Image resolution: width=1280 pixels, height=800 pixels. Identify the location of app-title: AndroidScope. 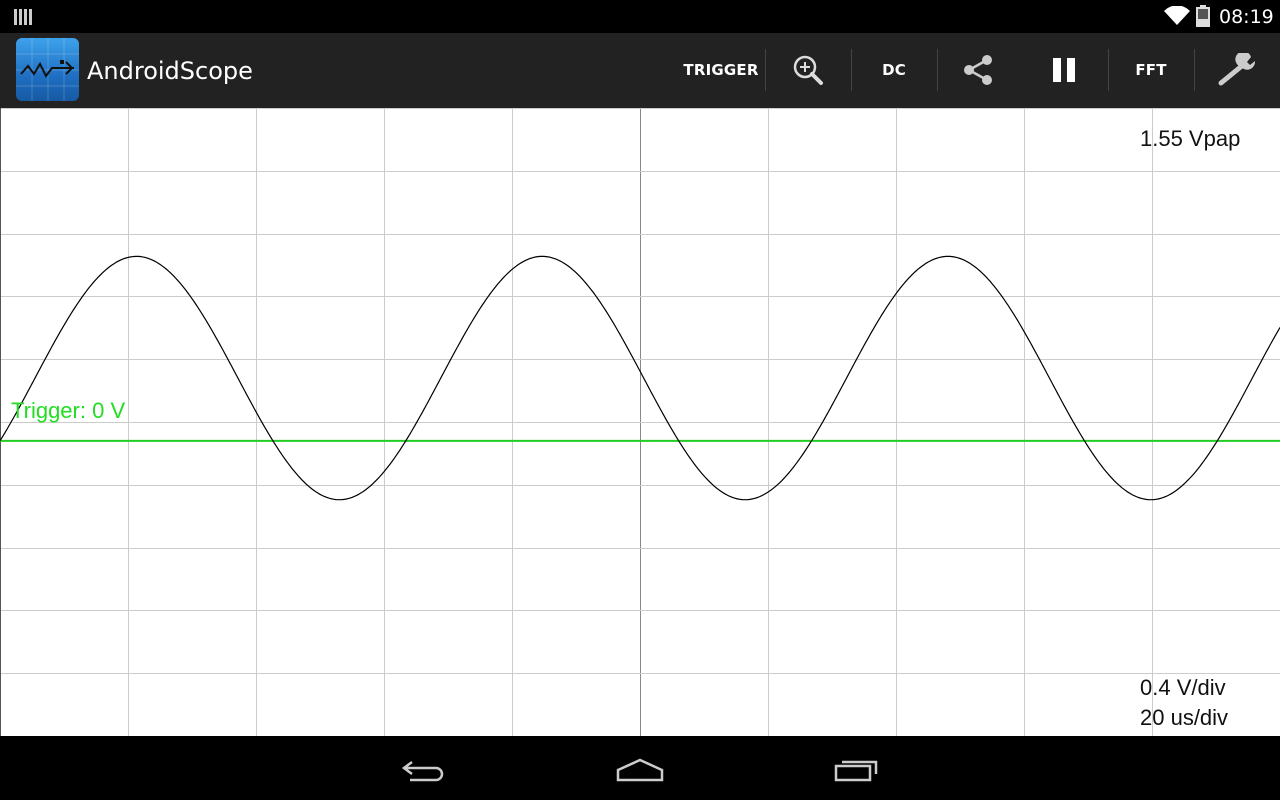
(170, 71).